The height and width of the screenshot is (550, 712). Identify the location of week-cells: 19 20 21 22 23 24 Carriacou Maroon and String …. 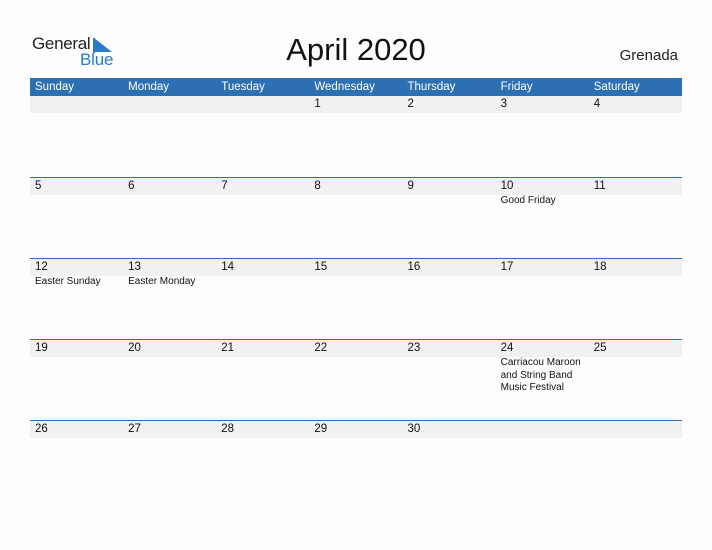
(356, 380).